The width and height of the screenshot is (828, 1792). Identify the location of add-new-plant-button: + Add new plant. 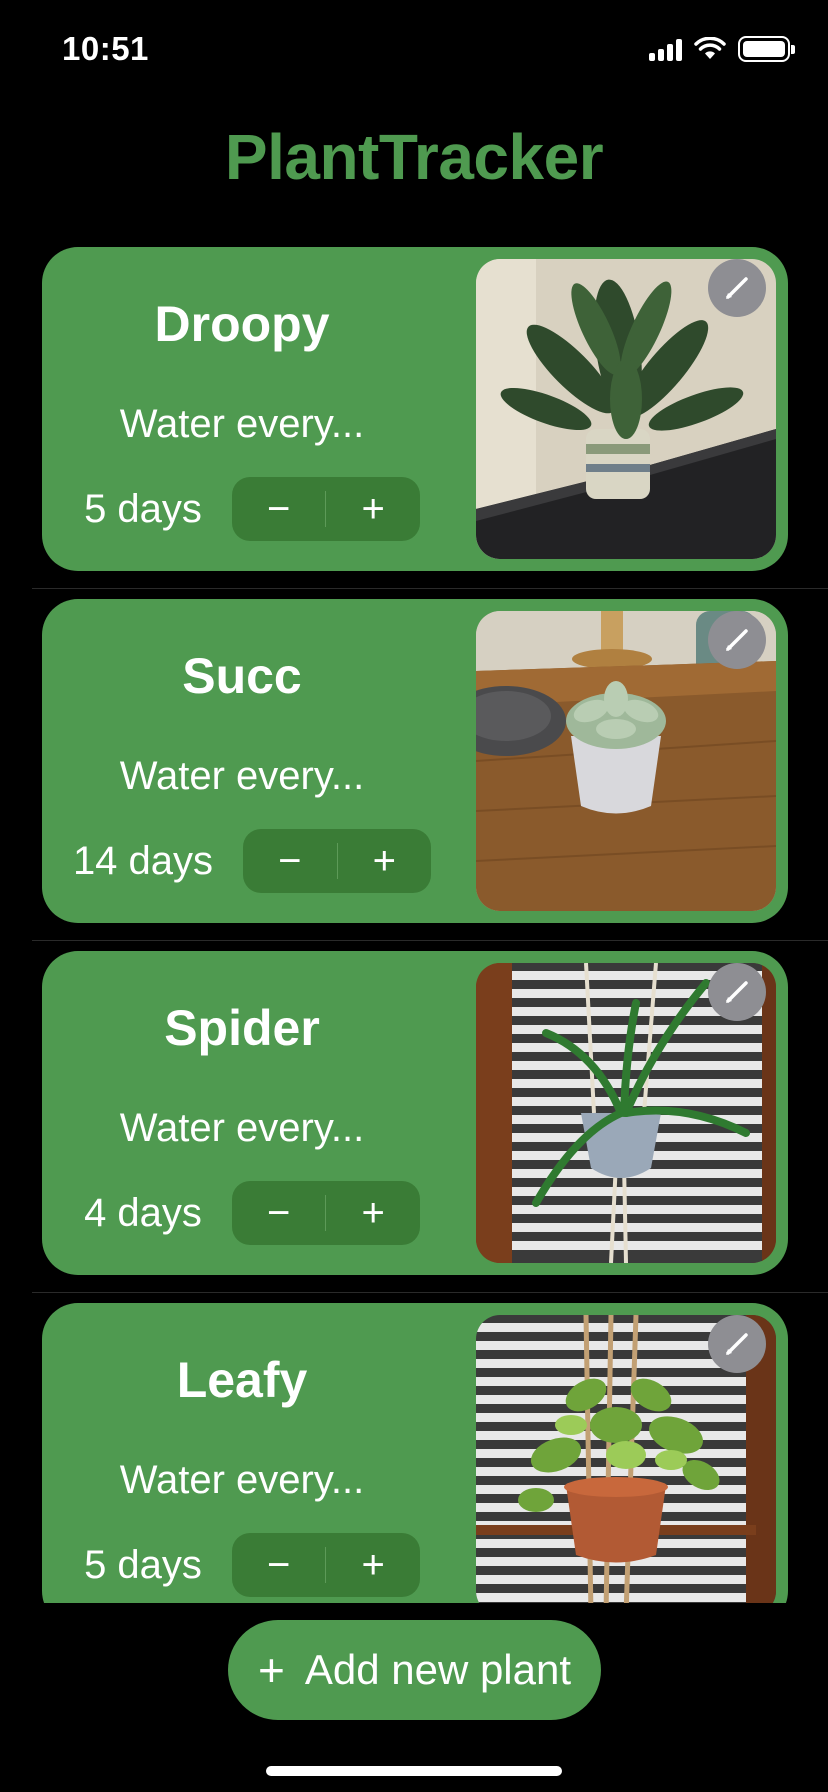
(414, 1670).